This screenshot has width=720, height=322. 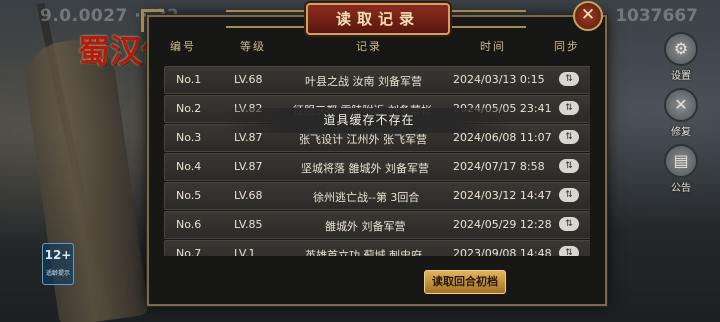 What do you see at coordinates (681, 49) in the screenshot?
I see `gear-icon: ⚙` at bounding box center [681, 49].